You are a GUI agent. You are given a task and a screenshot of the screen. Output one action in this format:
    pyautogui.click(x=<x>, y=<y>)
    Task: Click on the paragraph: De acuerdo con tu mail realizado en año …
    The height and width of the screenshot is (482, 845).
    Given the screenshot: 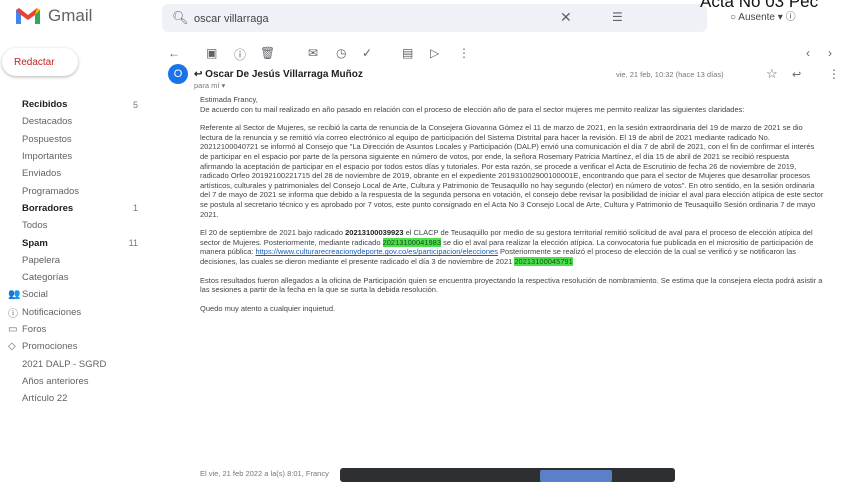 What is the action you would take?
    pyautogui.click(x=472, y=109)
    